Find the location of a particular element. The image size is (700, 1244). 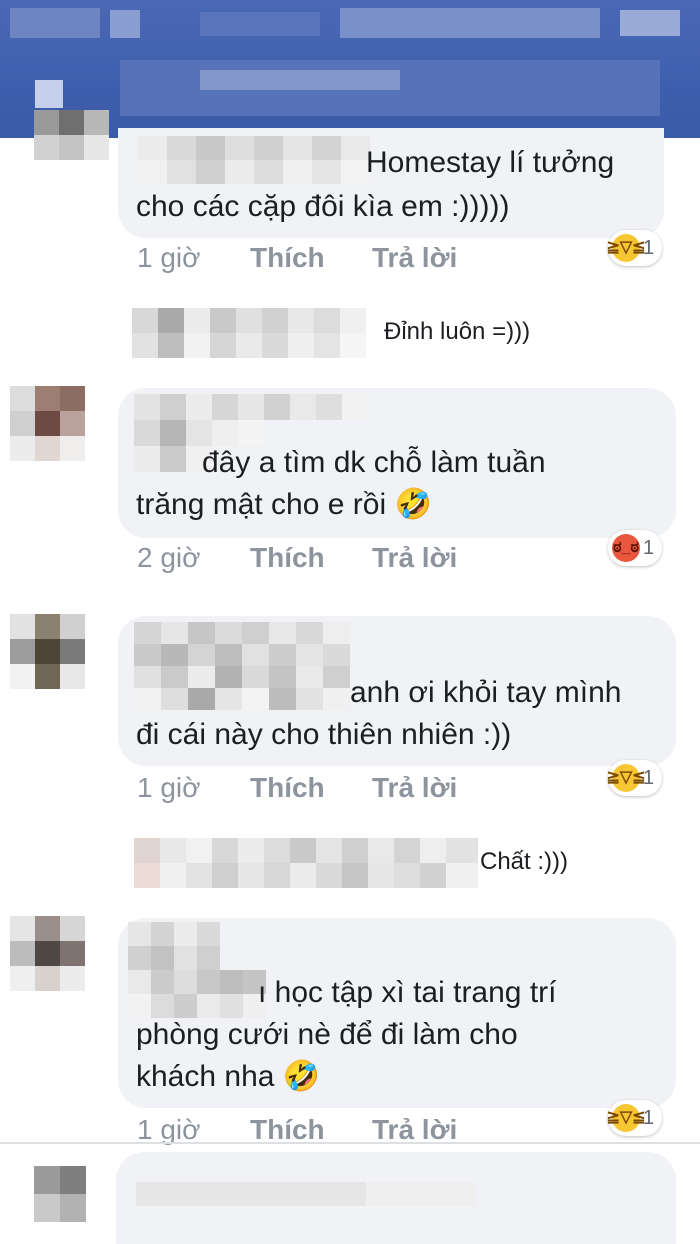

comment-text: Homestay lí tưởng is located at coordinates (490, 162).